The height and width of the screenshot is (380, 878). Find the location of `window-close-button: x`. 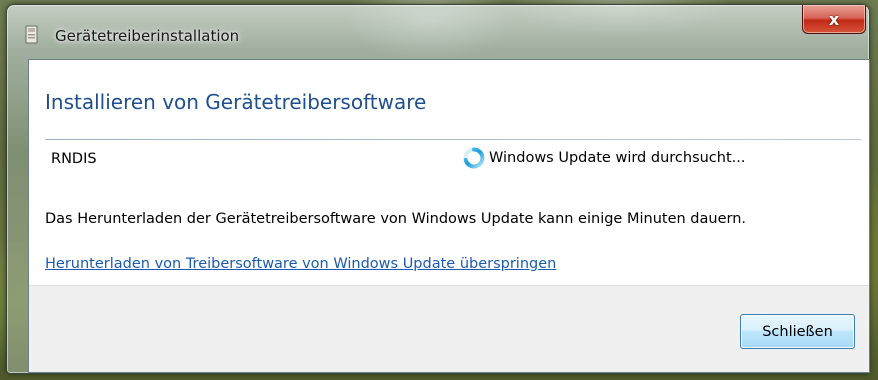

window-close-button: x is located at coordinates (834, 19).